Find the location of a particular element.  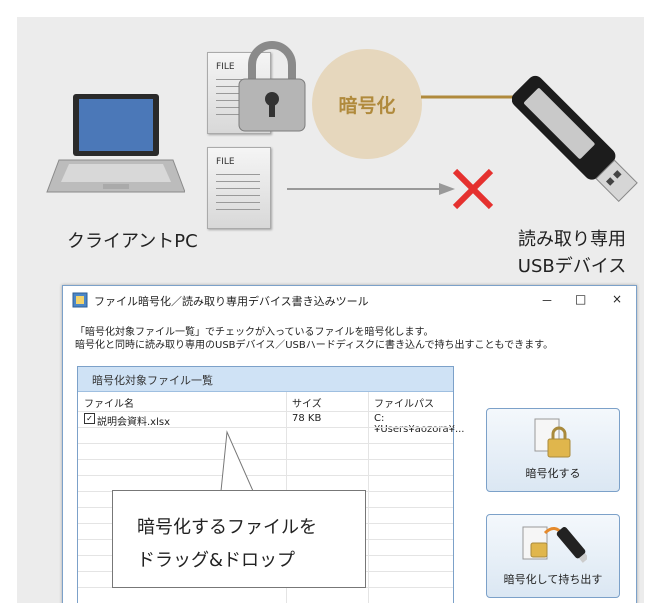

file-list-title: 暗号化対象ファイル一覧 is located at coordinates (152, 380).